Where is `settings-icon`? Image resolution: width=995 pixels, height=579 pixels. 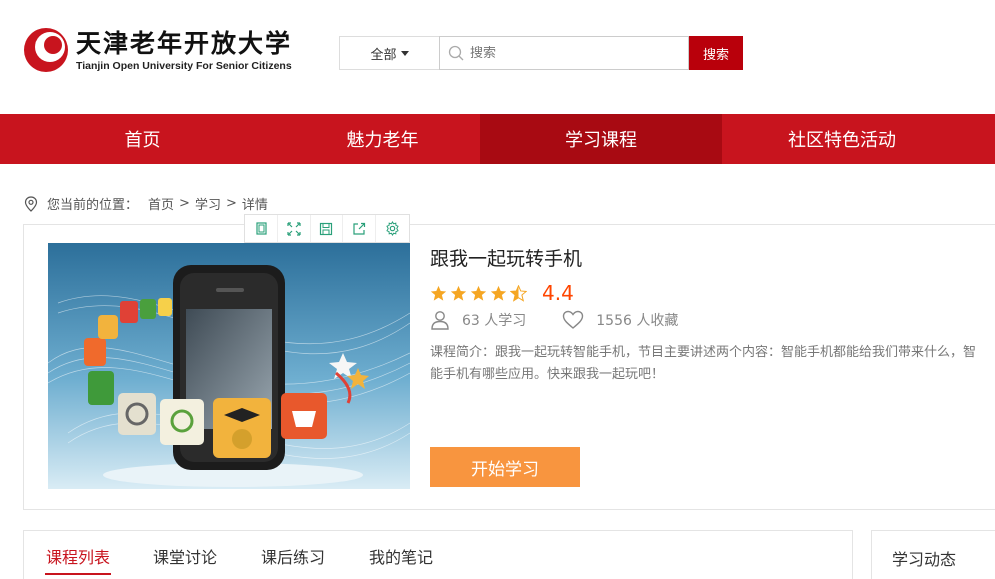
settings-icon is located at coordinates (392, 228).